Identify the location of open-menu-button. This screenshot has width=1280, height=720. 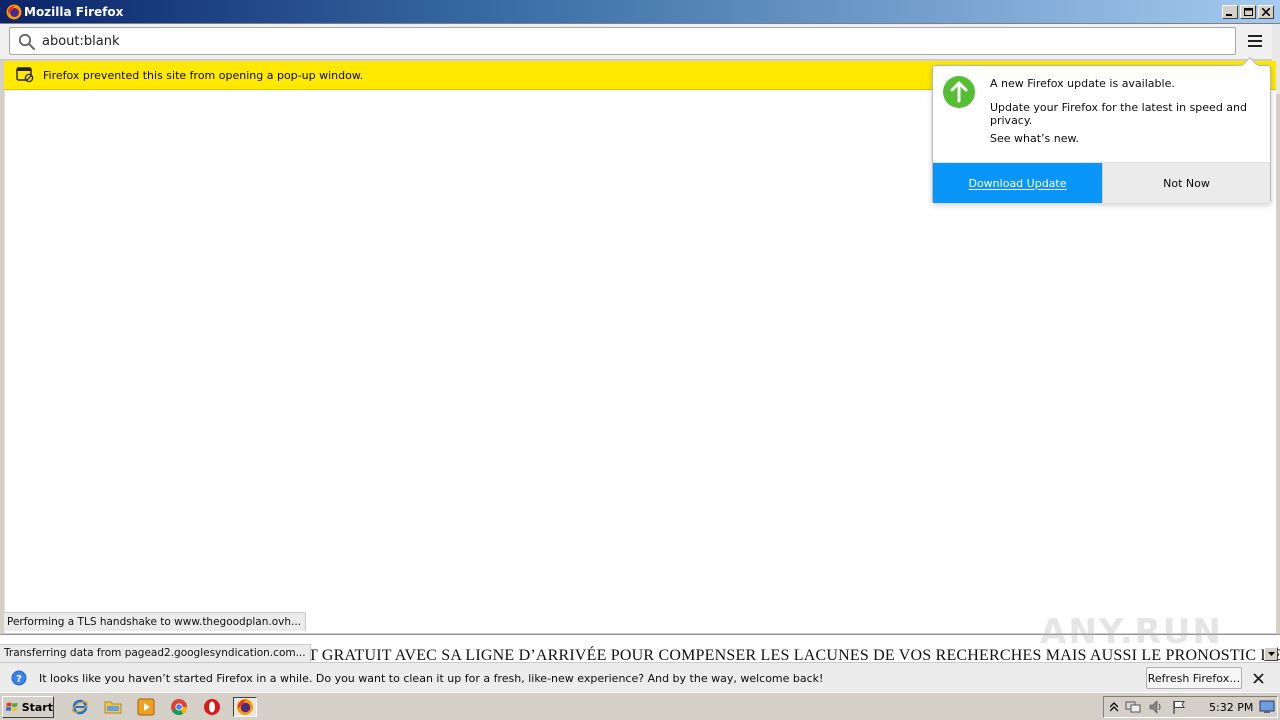
(1255, 41).